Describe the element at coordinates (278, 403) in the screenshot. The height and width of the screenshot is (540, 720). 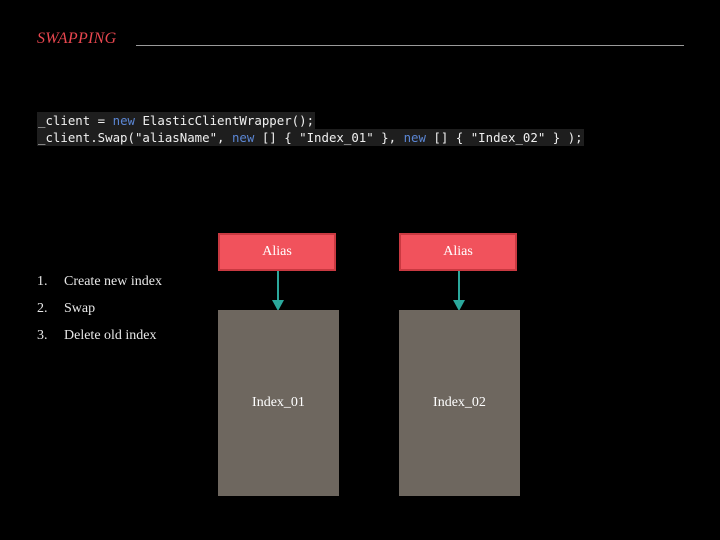
I see `index-box-left: Index_01` at that location.